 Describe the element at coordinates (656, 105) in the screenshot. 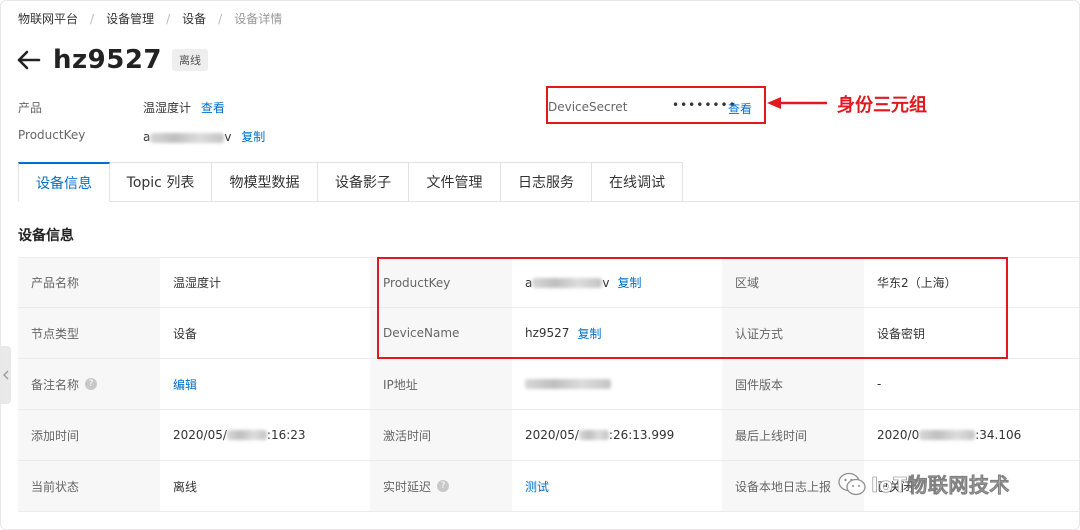

I see `device-secret-highlight: DeviceSecret •••••••• 查看` at that location.